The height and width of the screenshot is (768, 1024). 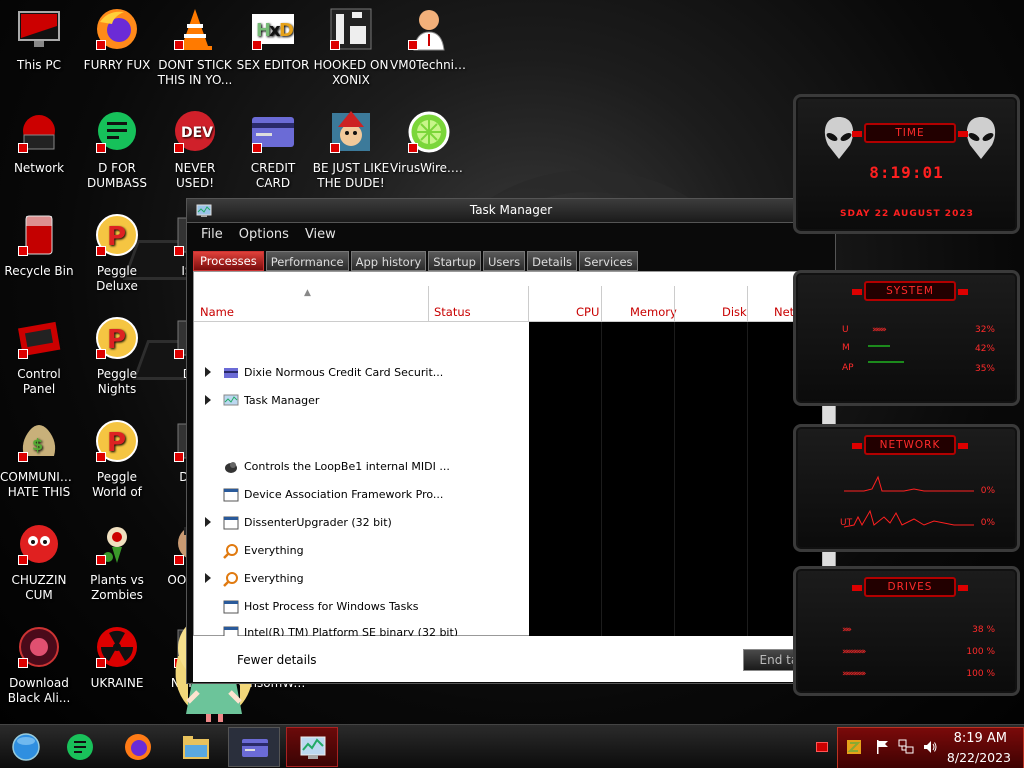 I want to click on tab-processes: Processes, so click(x=228, y=261).